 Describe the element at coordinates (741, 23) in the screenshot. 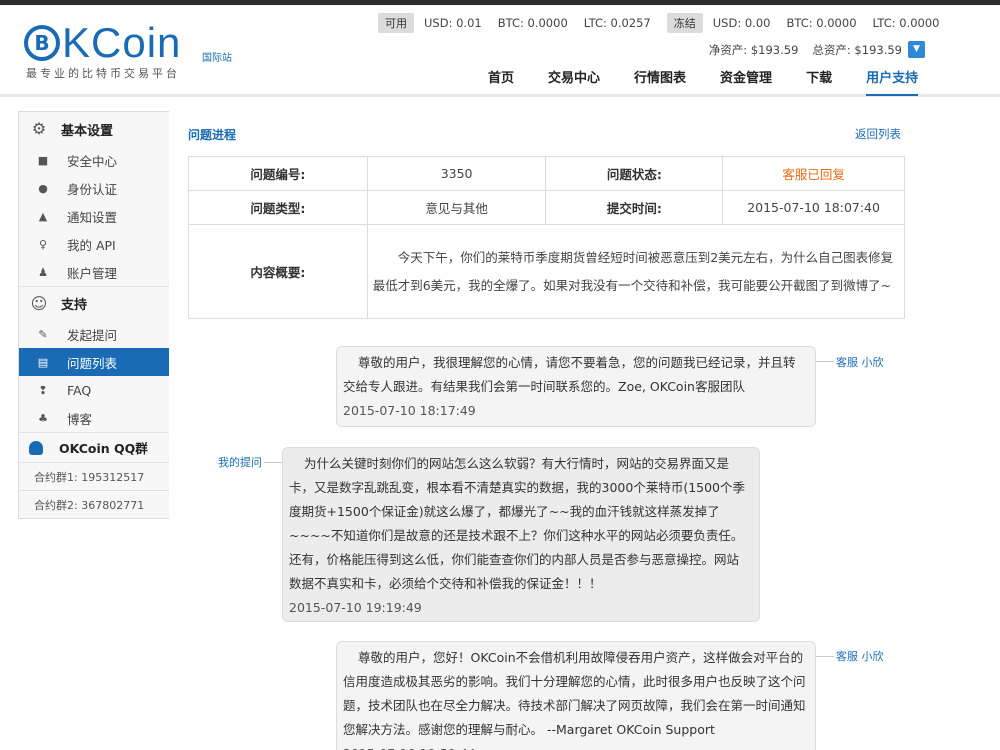

I see `frozen-usd: USD: 0.00` at that location.